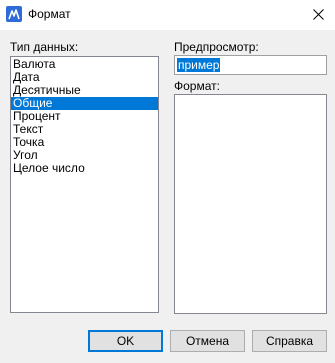 The width and height of the screenshot is (335, 363). Describe the element at coordinates (49, 14) in the screenshot. I see `window-title: Формат` at that location.